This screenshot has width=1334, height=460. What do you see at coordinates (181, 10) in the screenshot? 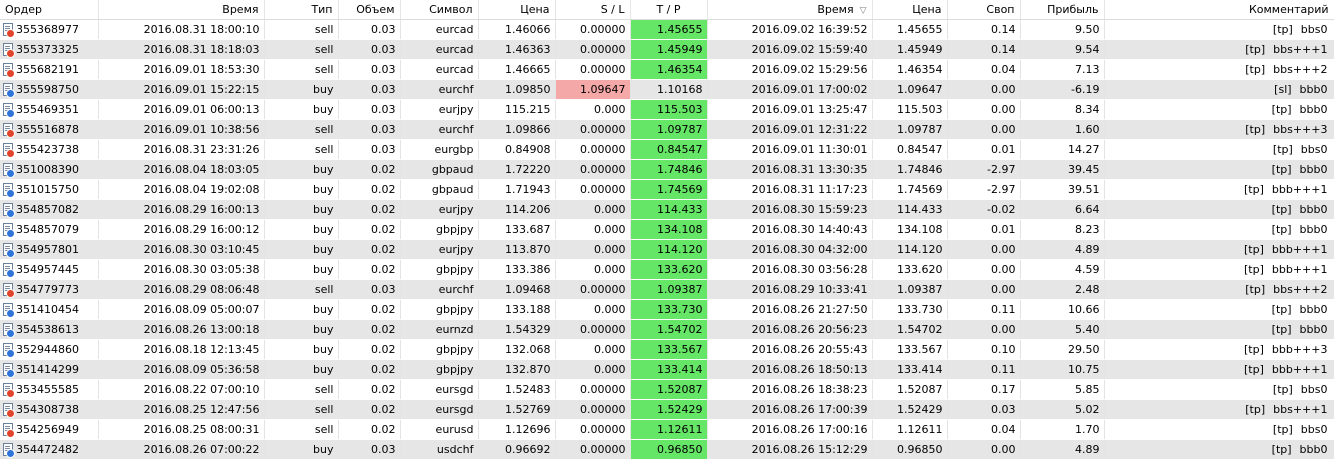
I see `column-header-open-time: Время` at bounding box center [181, 10].